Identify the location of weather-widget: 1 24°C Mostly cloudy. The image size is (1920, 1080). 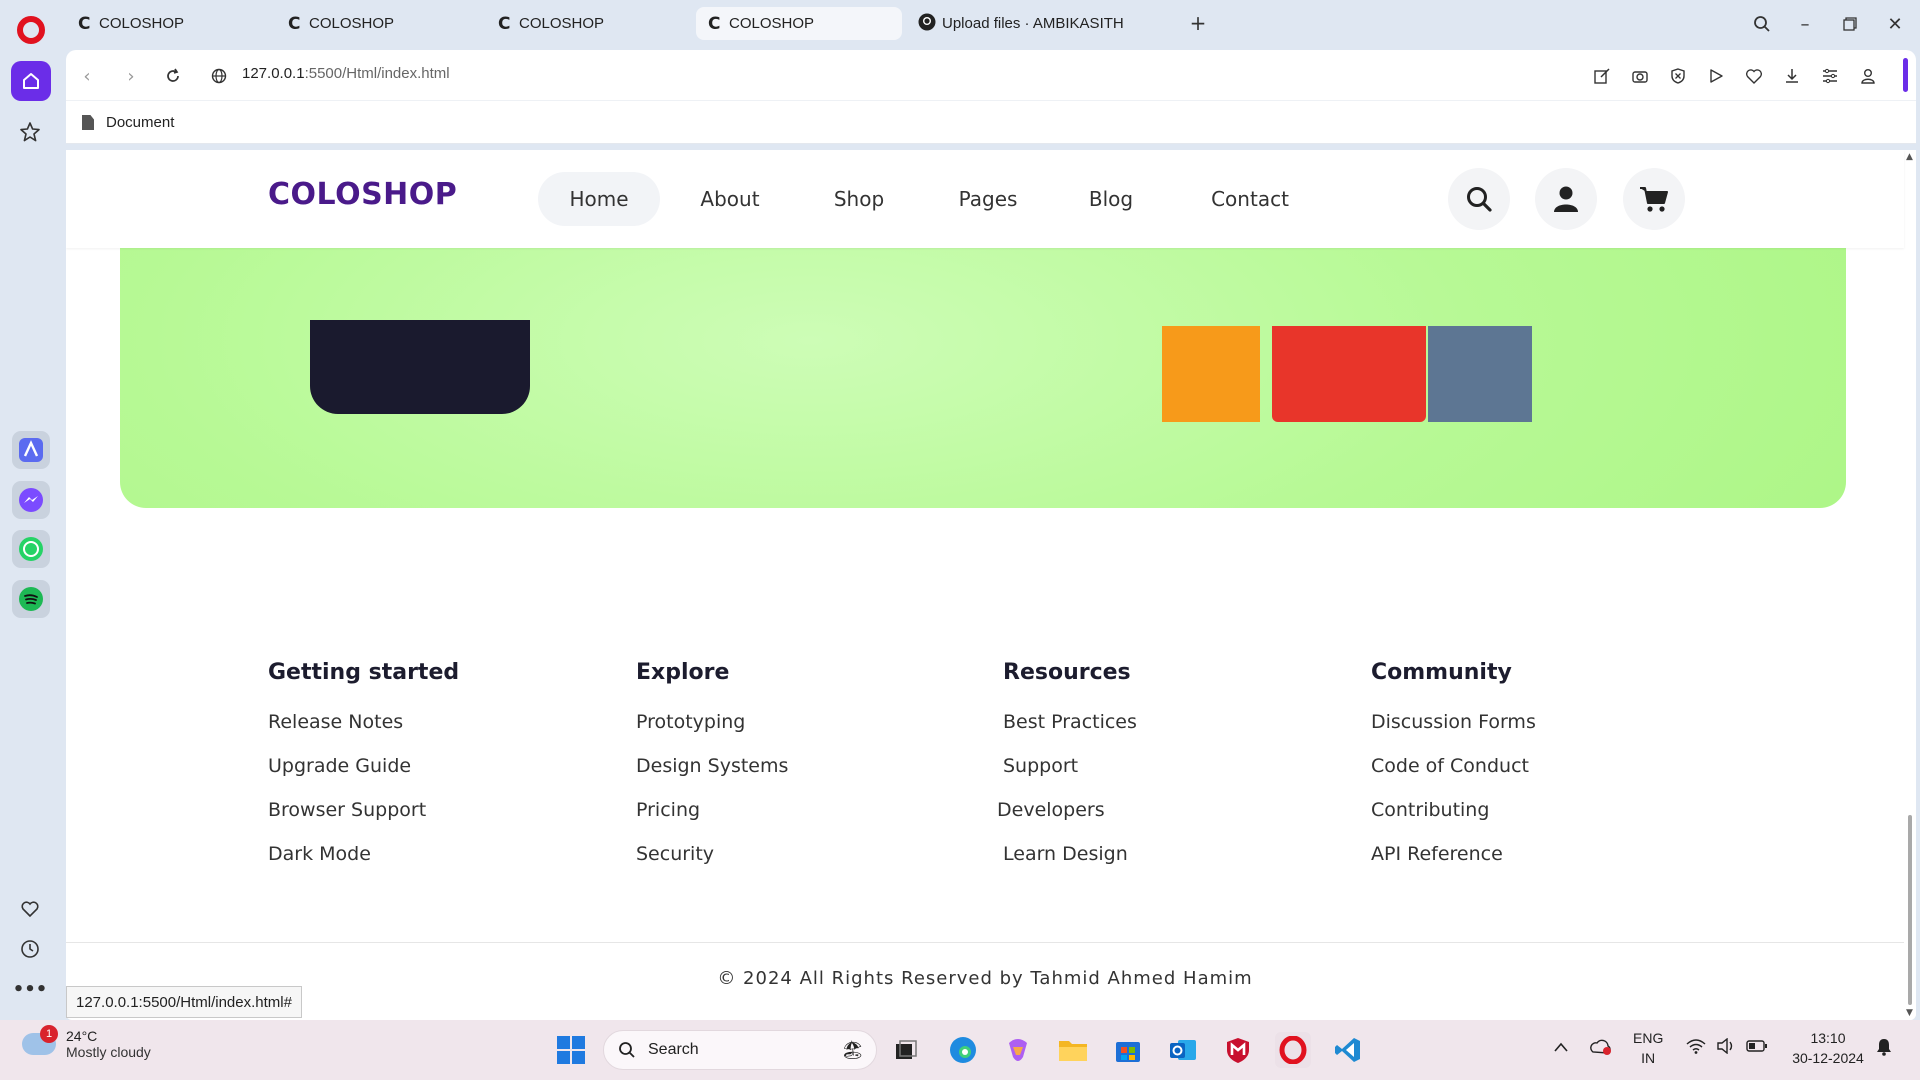
(86, 1042).